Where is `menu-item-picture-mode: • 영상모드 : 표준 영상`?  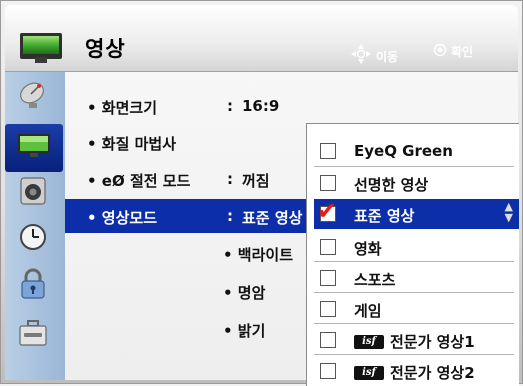
menu-item-picture-mode: • 영상모드 : 표준 영상 is located at coordinates (187, 216).